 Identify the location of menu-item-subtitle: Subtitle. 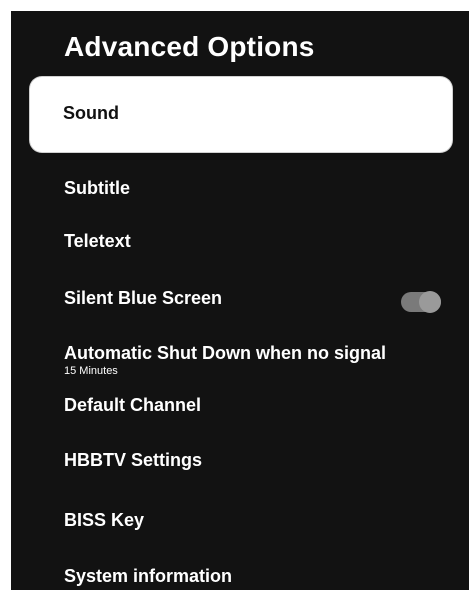
(256, 188).